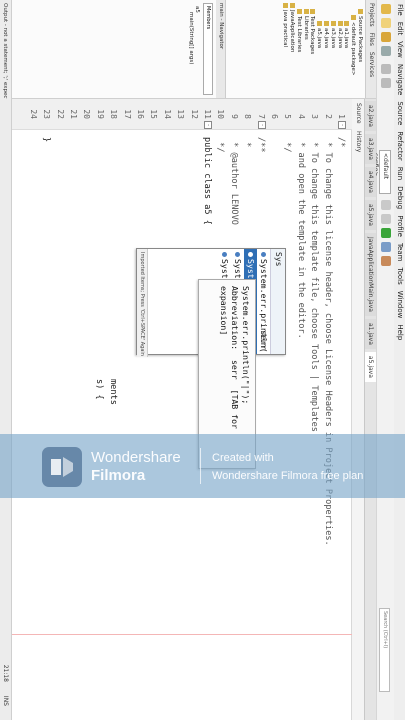  What do you see at coordinates (399, 79) in the screenshot?
I see `menu-item-navigate: Navigate` at bounding box center [399, 79].